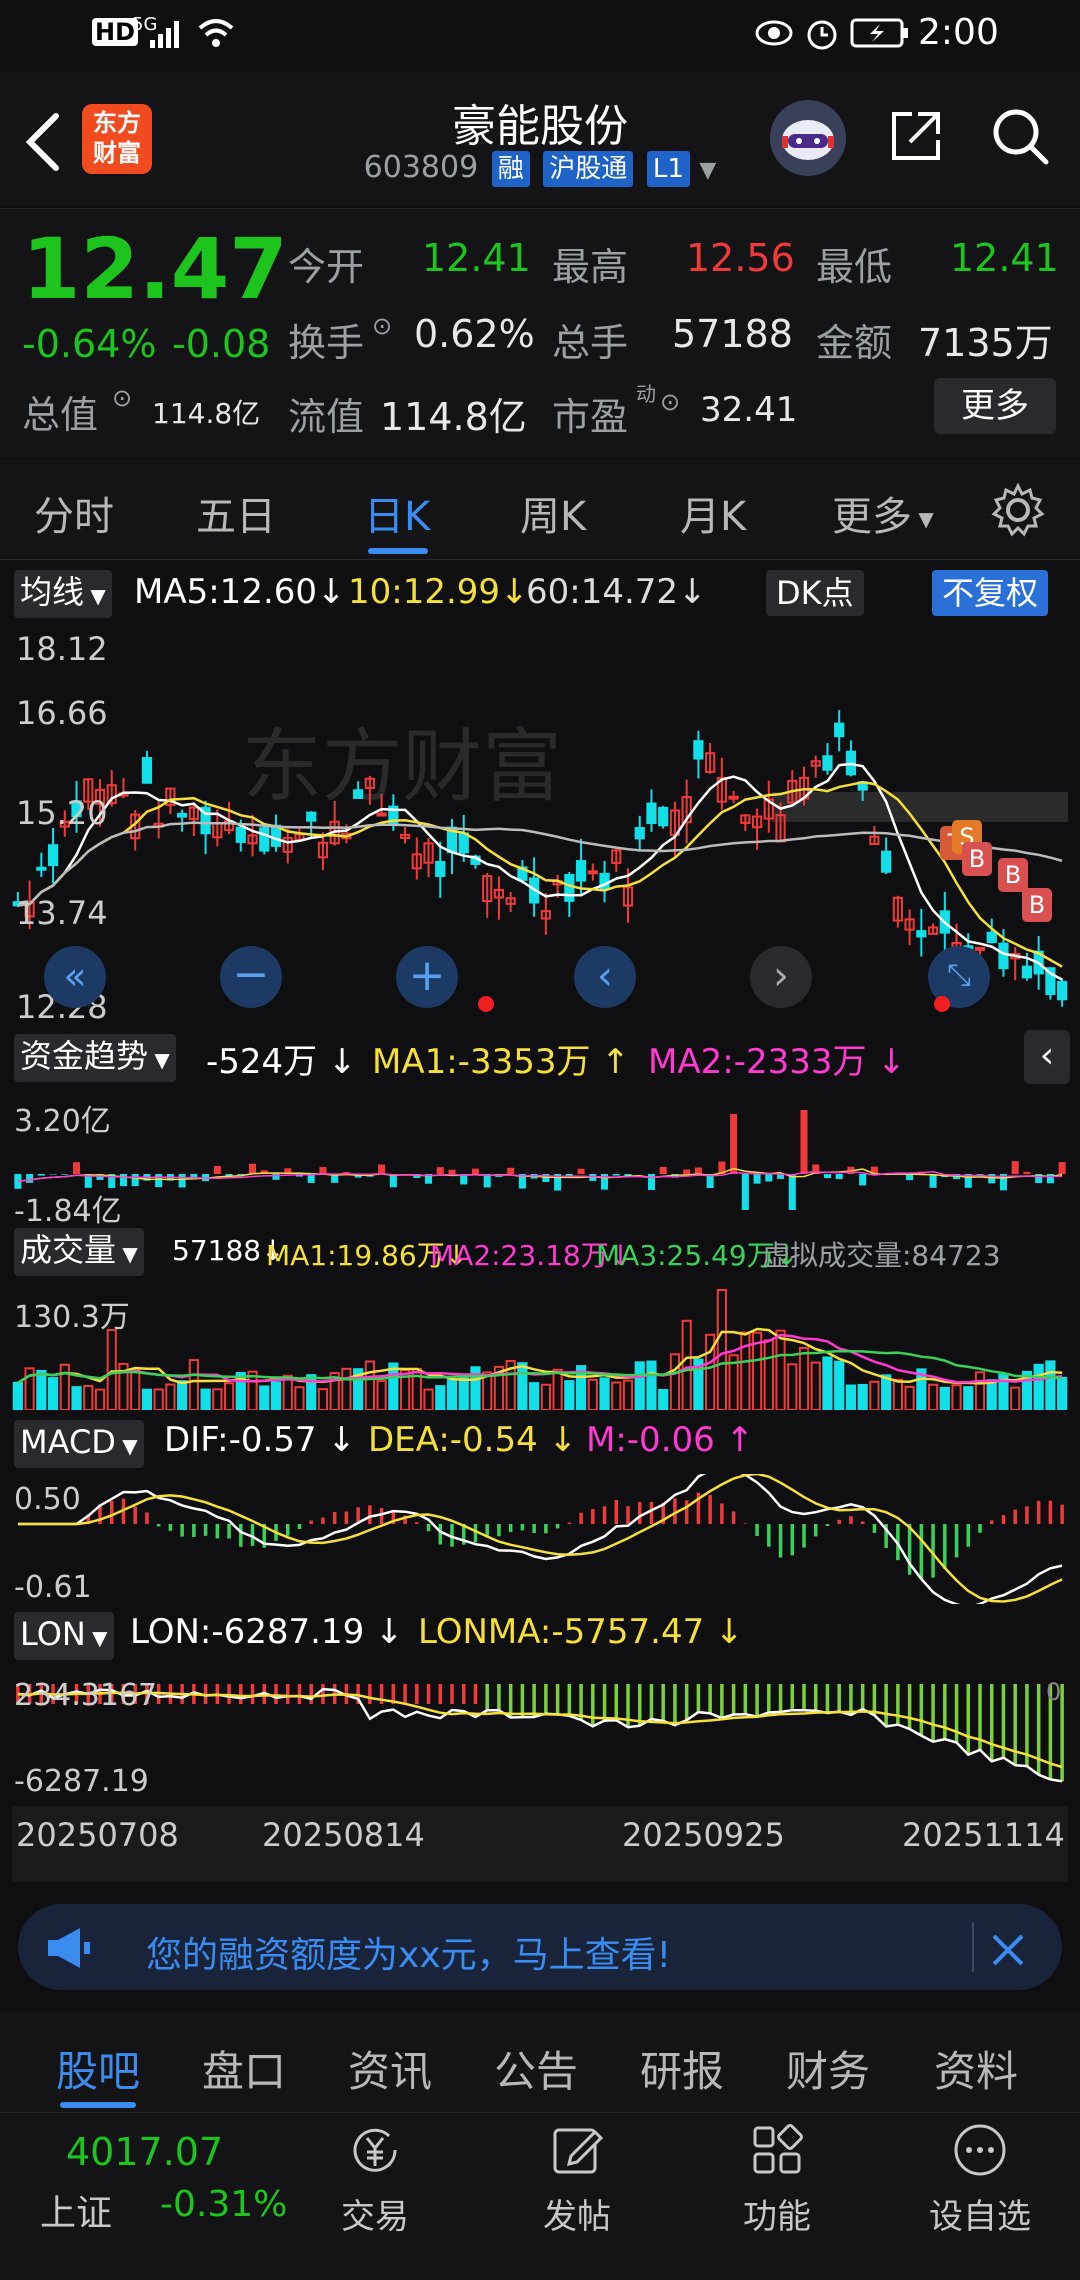  I want to click on tab-news: 资讯, so click(390, 2068).